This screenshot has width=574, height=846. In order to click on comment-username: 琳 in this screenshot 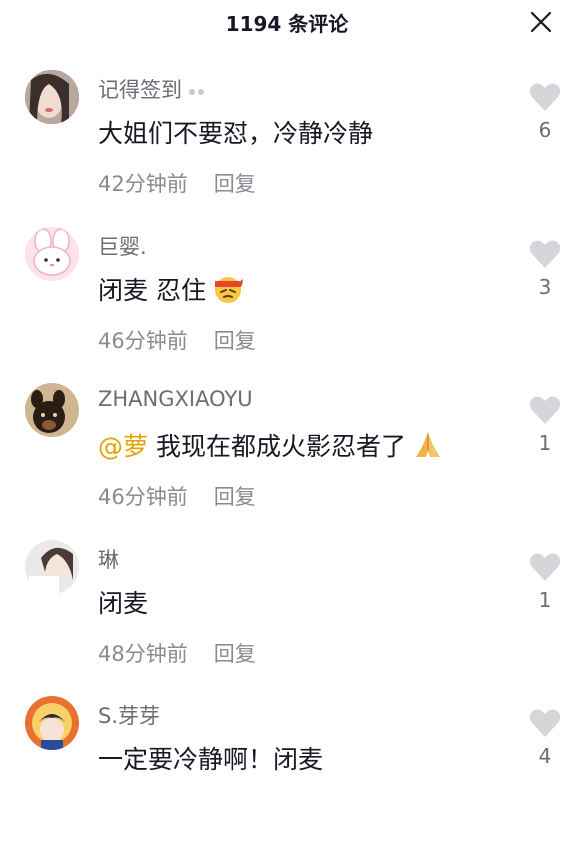, I will do `click(108, 559)`.